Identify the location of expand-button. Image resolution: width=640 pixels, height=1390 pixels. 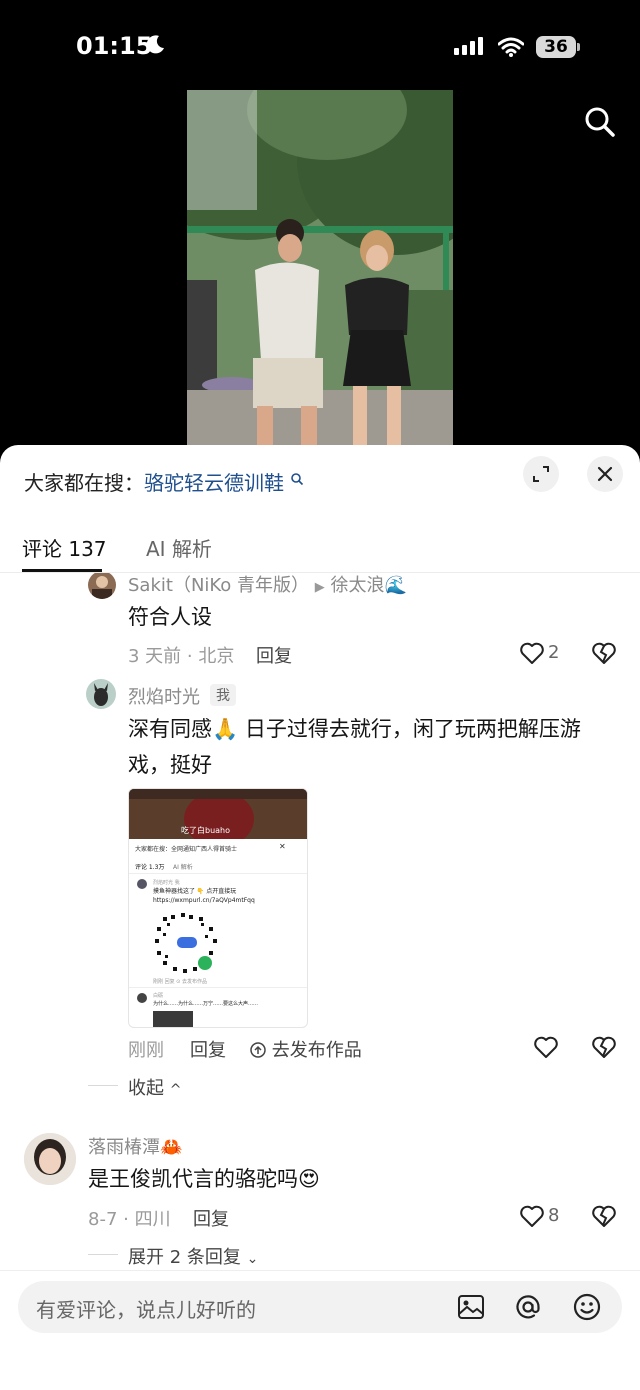
(541, 474).